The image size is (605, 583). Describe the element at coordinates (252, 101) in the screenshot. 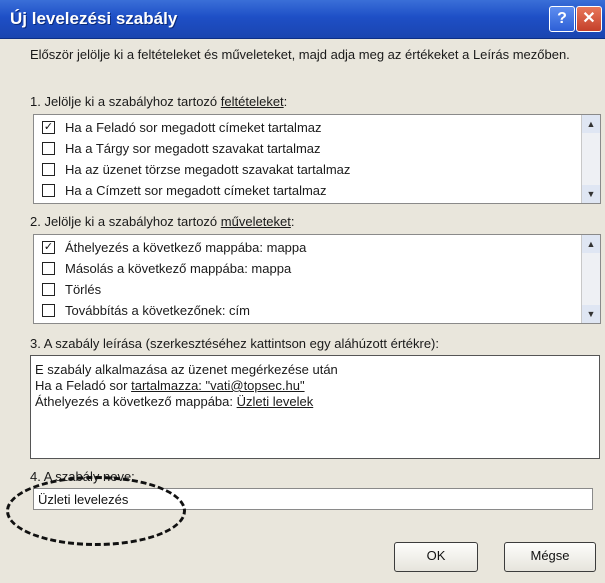

I see `conditions-label-keyword: feltételeket` at that location.